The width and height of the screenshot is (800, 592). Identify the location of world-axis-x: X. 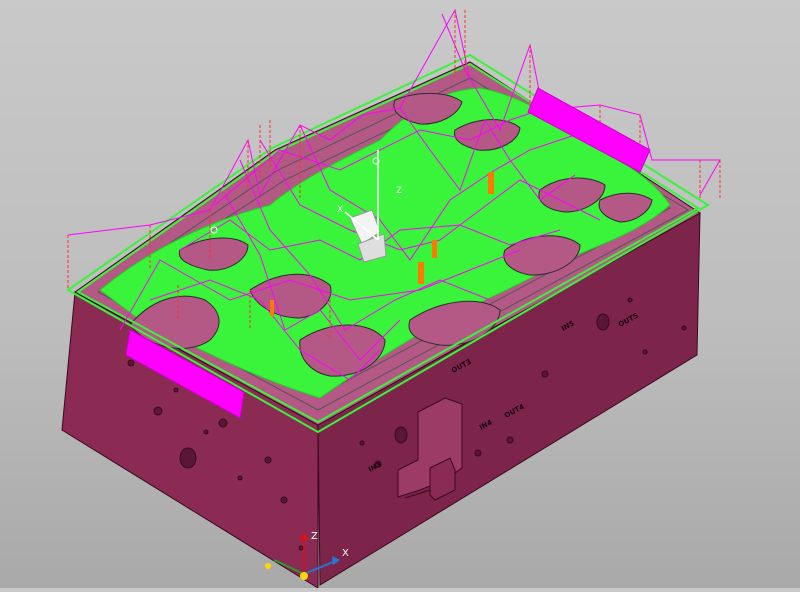
(345, 553).